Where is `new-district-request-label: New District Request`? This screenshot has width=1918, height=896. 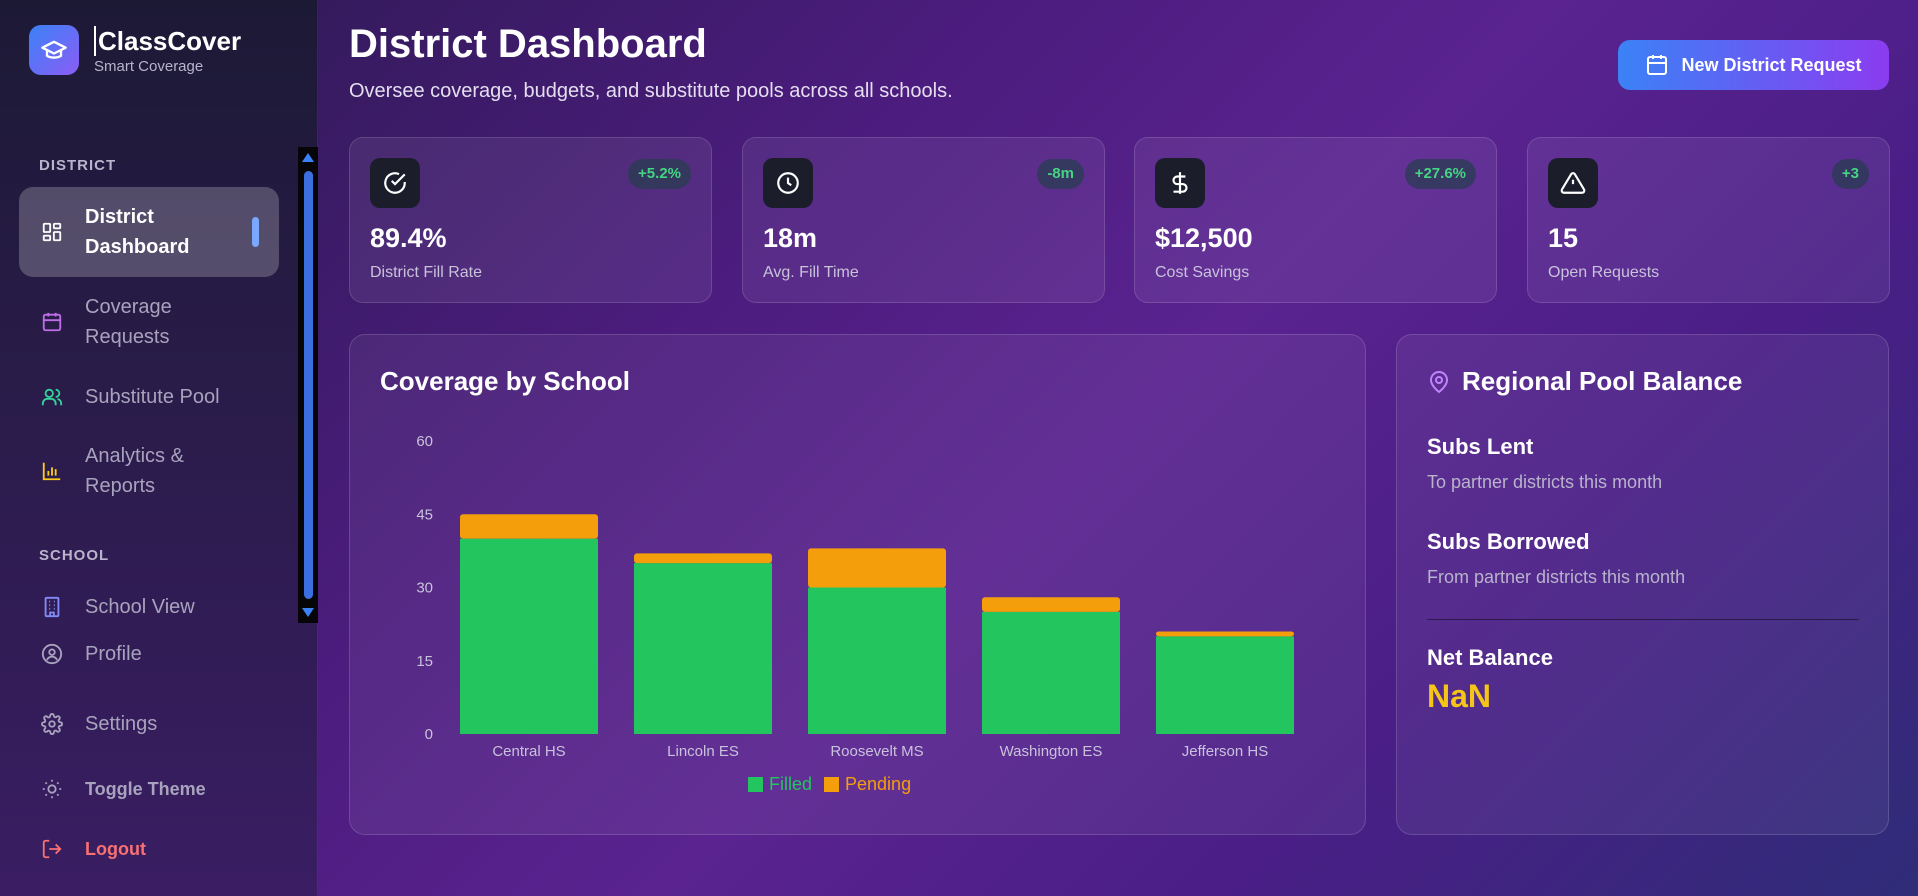
new-district-request-label: New District Request is located at coordinates (1771, 64).